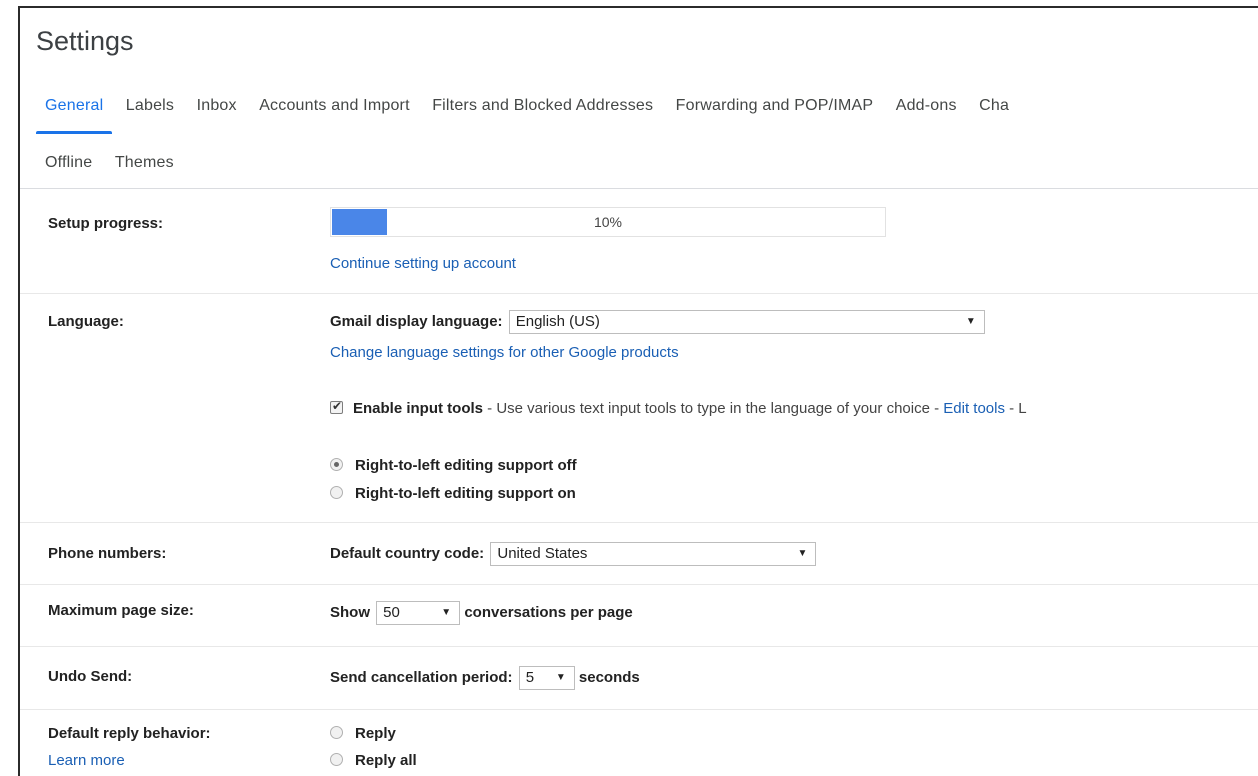 This screenshot has width=1258, height=776. Describe the element at coordinates (386, 760) in the screenshot. I see `reply-all-label: Reply all` at that location.